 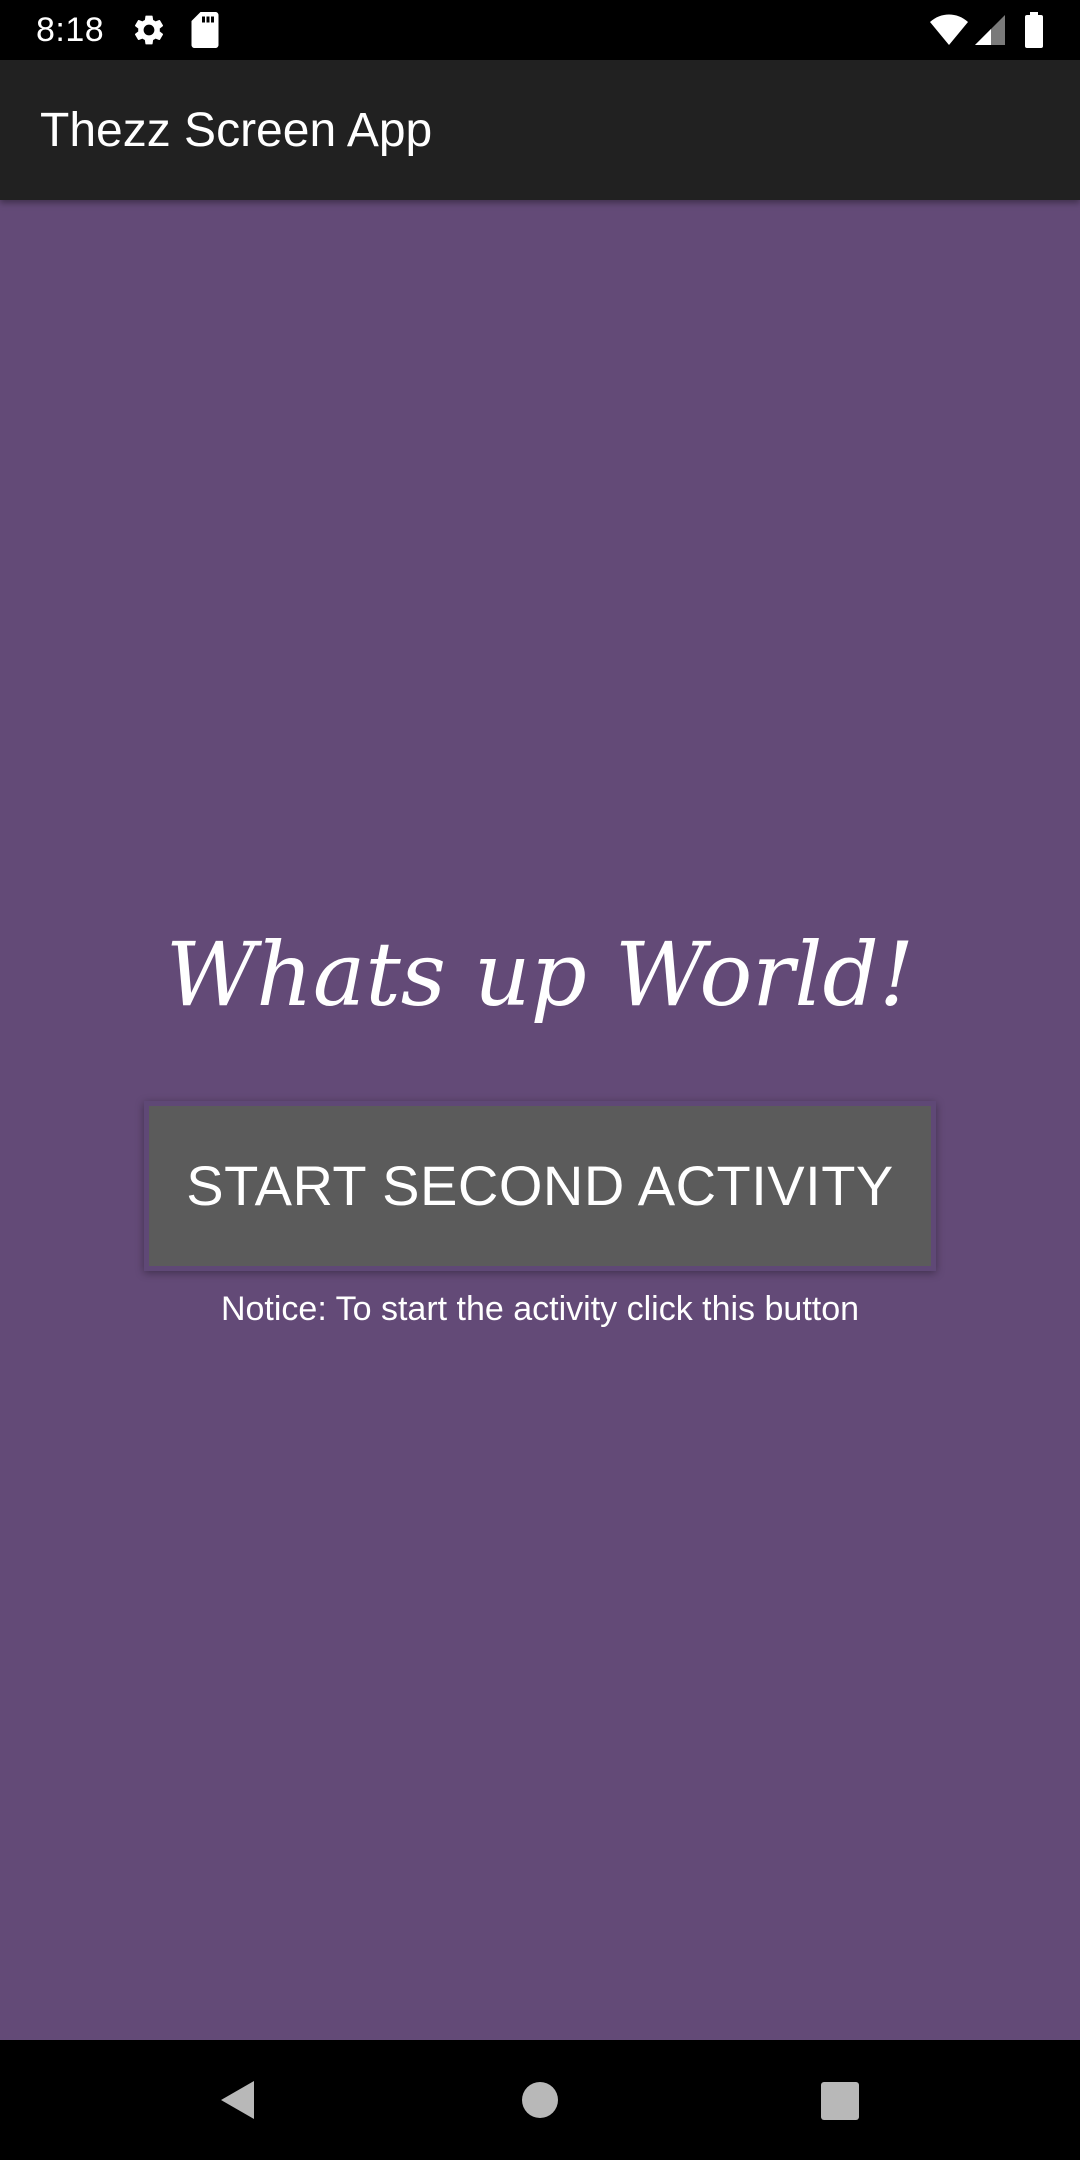 I want to click on recents-icon, so click(x=840, y=2101).